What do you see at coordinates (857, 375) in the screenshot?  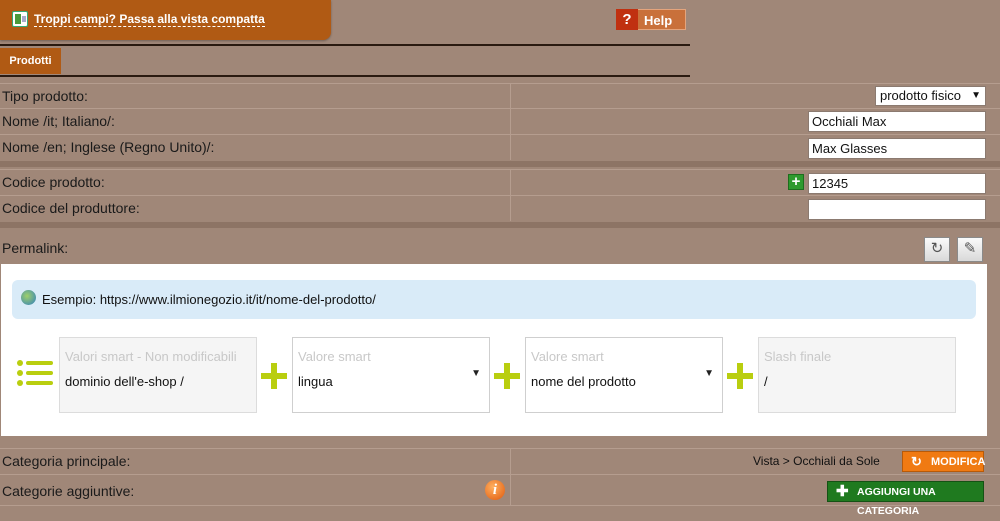 I see `trailing-slash-box: Slash finale /` at bounding box center [857, 375].